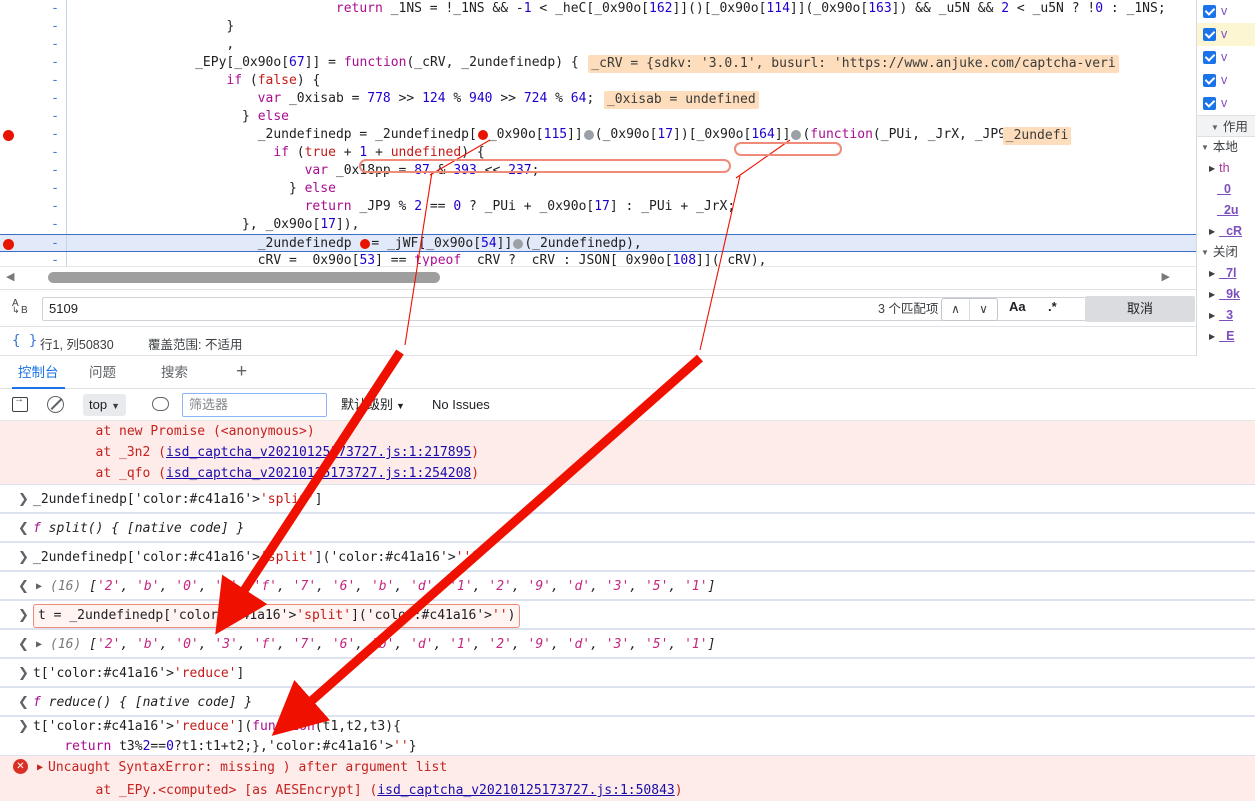  Describe the element at coordinates (254, 405) in the screenshot. I see `console-filter-input: 筛选器` at that location.